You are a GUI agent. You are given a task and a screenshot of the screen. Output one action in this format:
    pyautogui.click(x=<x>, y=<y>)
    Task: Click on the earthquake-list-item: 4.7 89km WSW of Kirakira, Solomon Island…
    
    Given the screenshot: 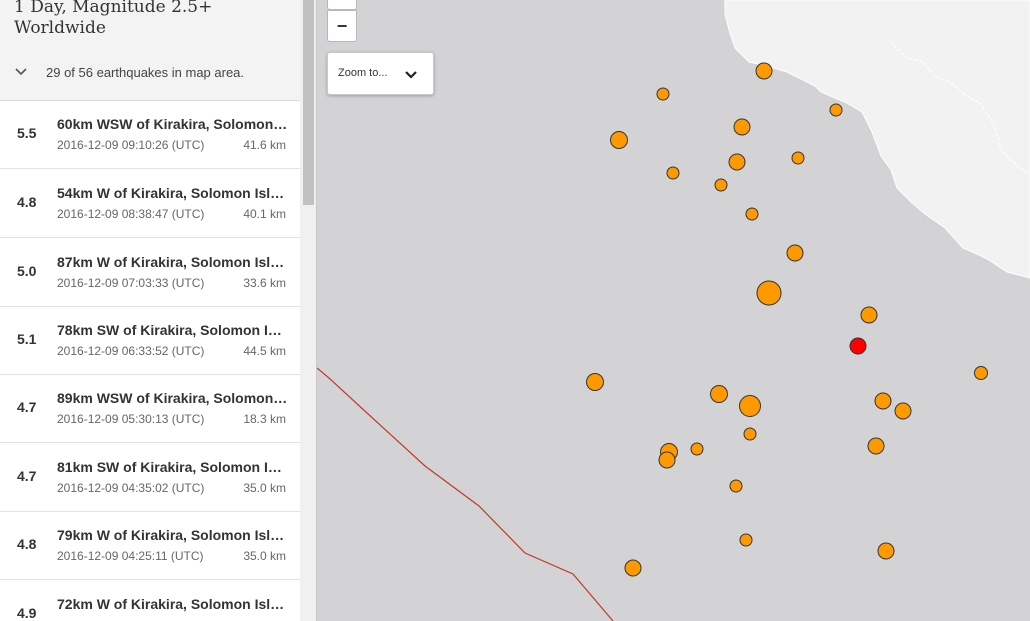 What is the action you would take?
    pyautogui.click(x=150, y=409)
    